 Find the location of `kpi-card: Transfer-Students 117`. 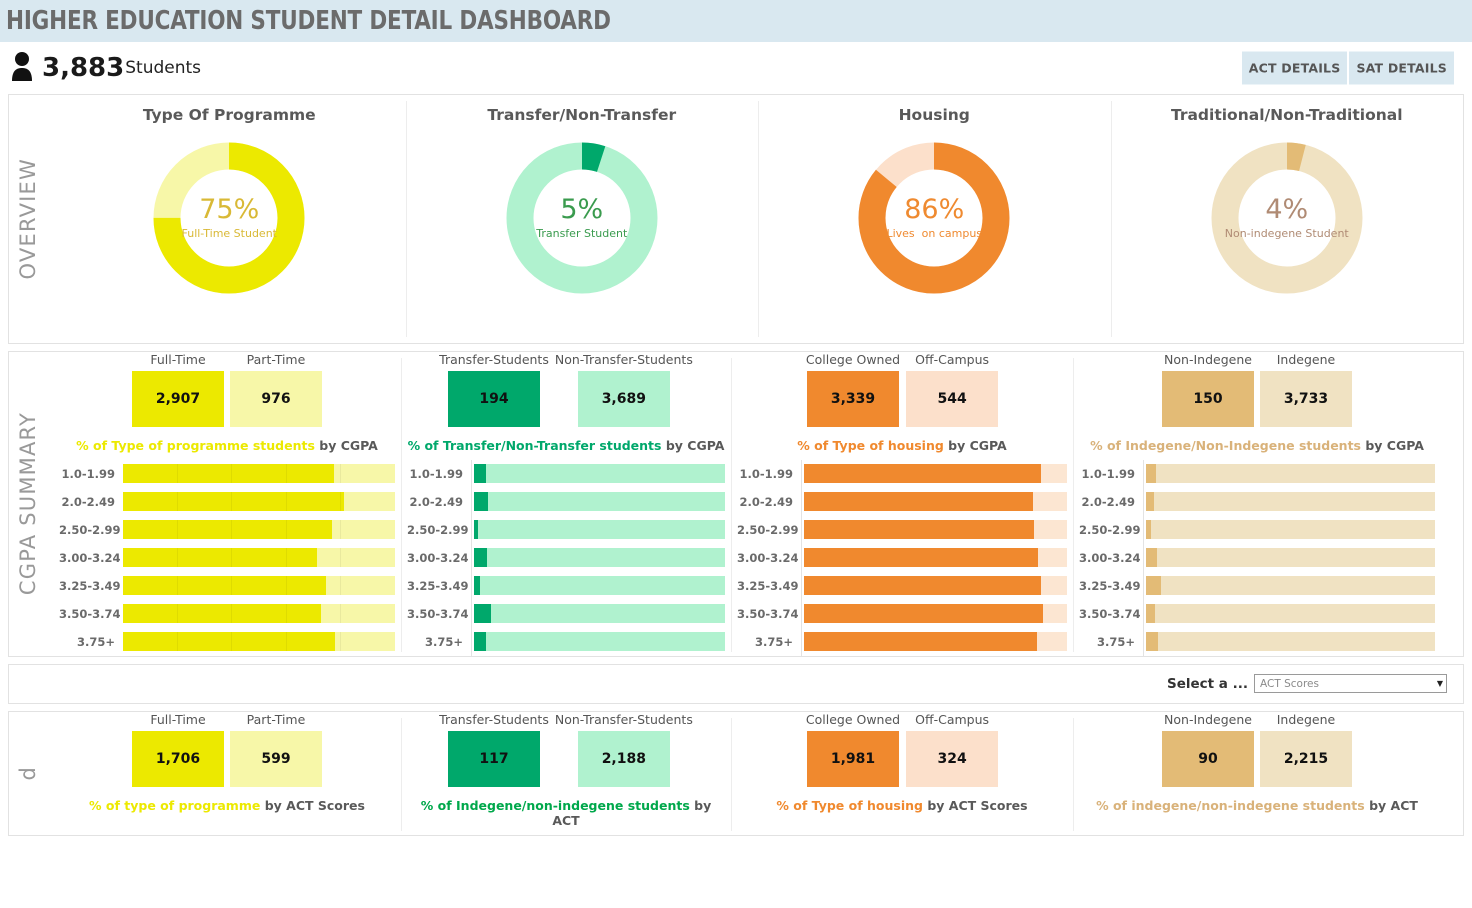

kpi-card: Transfer-Students 117 is located at coordinates (494, 749).